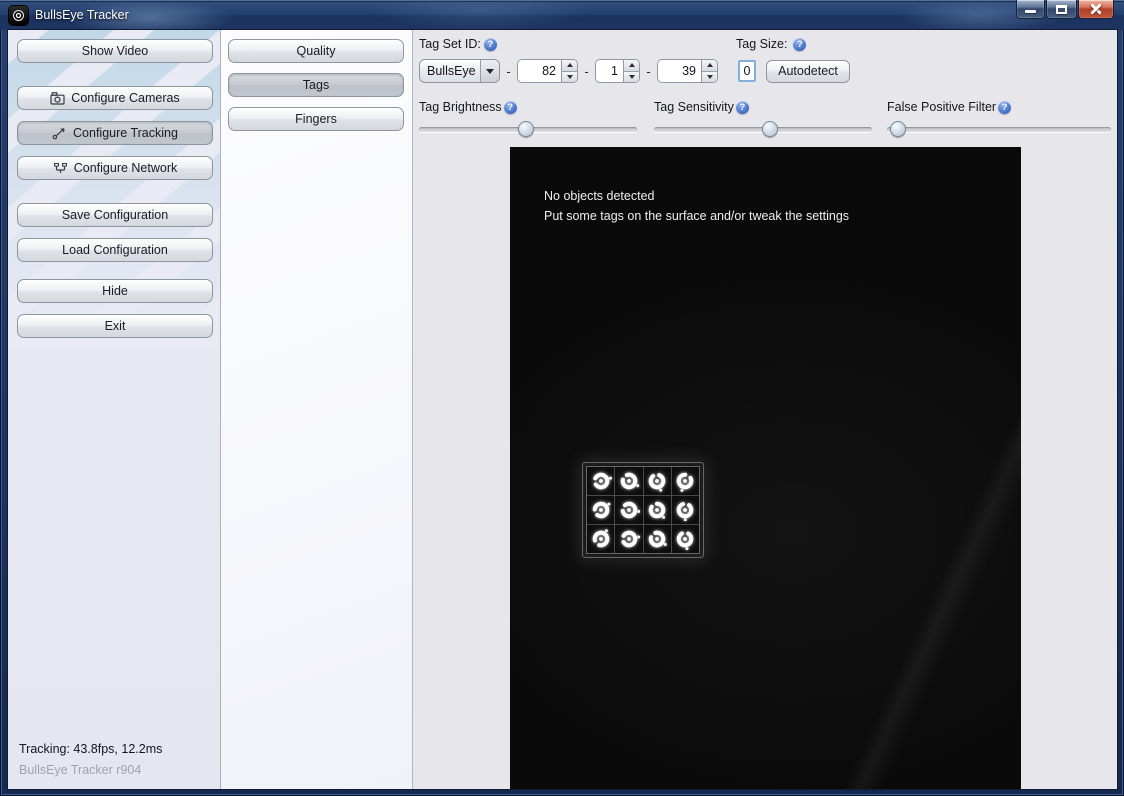 The height and width of the screenshot is (796, 1124). I want to click on spinner-value: 1, so click(609, 71).